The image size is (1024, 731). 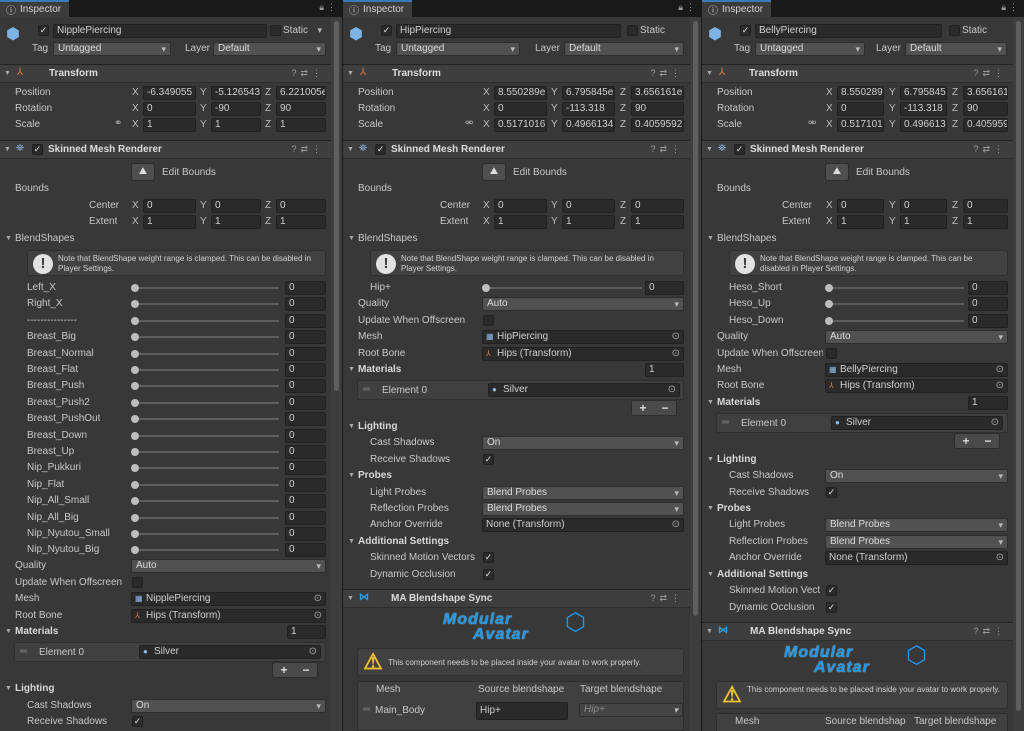 What do you see at coordinates (725, 422) in the screenshot?
I see `drag-handle-icon: ═` at bounding box center [725, 422].